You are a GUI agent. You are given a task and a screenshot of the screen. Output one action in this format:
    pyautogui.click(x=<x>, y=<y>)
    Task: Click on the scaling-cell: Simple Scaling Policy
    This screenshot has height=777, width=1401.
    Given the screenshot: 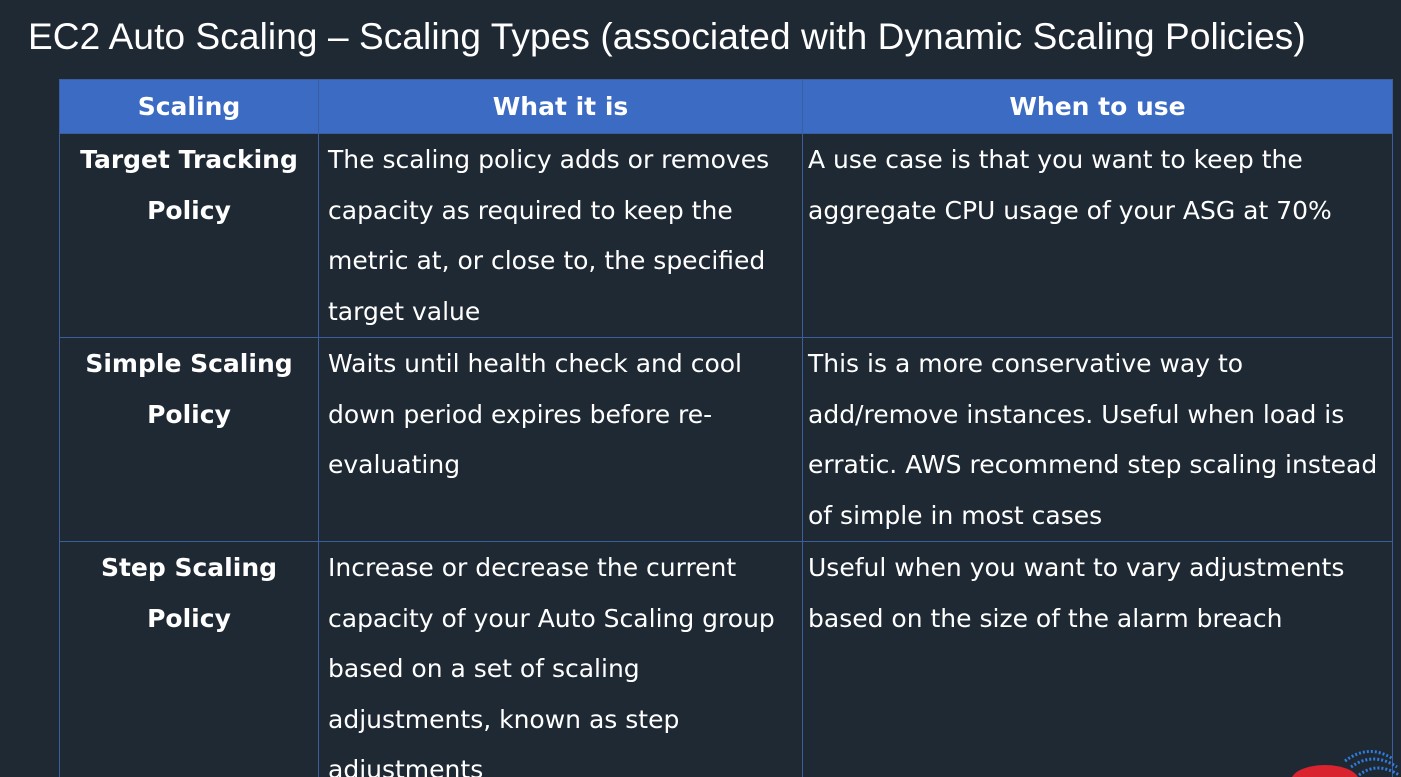 What is the action you would take?
    pyautogui.click(x=189, y=439)
    